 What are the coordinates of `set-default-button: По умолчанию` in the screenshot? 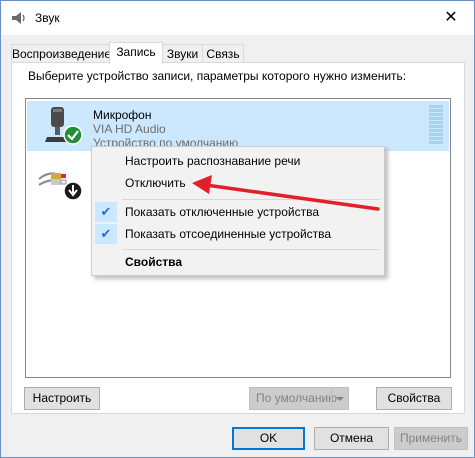 It's located at (299, 398).